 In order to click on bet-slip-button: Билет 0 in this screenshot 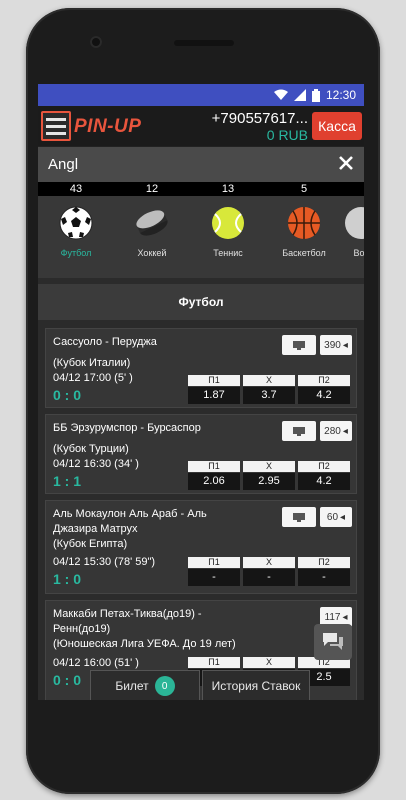, I will do `click(145, 685)`.